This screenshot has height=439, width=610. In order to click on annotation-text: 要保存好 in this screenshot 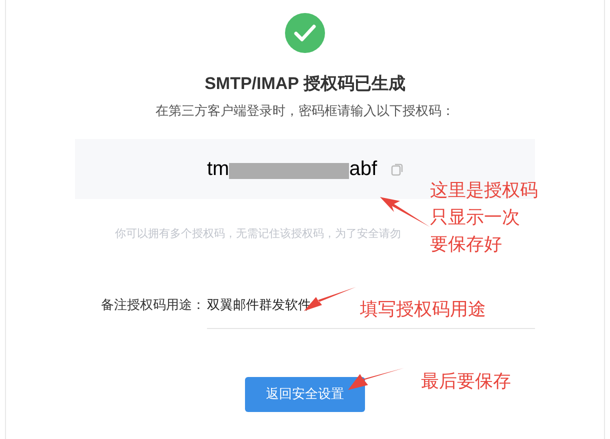, I will do `click(466, 244)`.